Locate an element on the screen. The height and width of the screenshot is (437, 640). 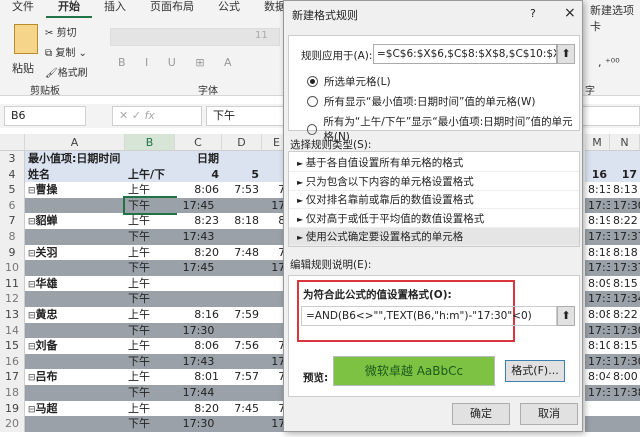
cell-a: ⊟马超 is located at coordinates (75, 409).